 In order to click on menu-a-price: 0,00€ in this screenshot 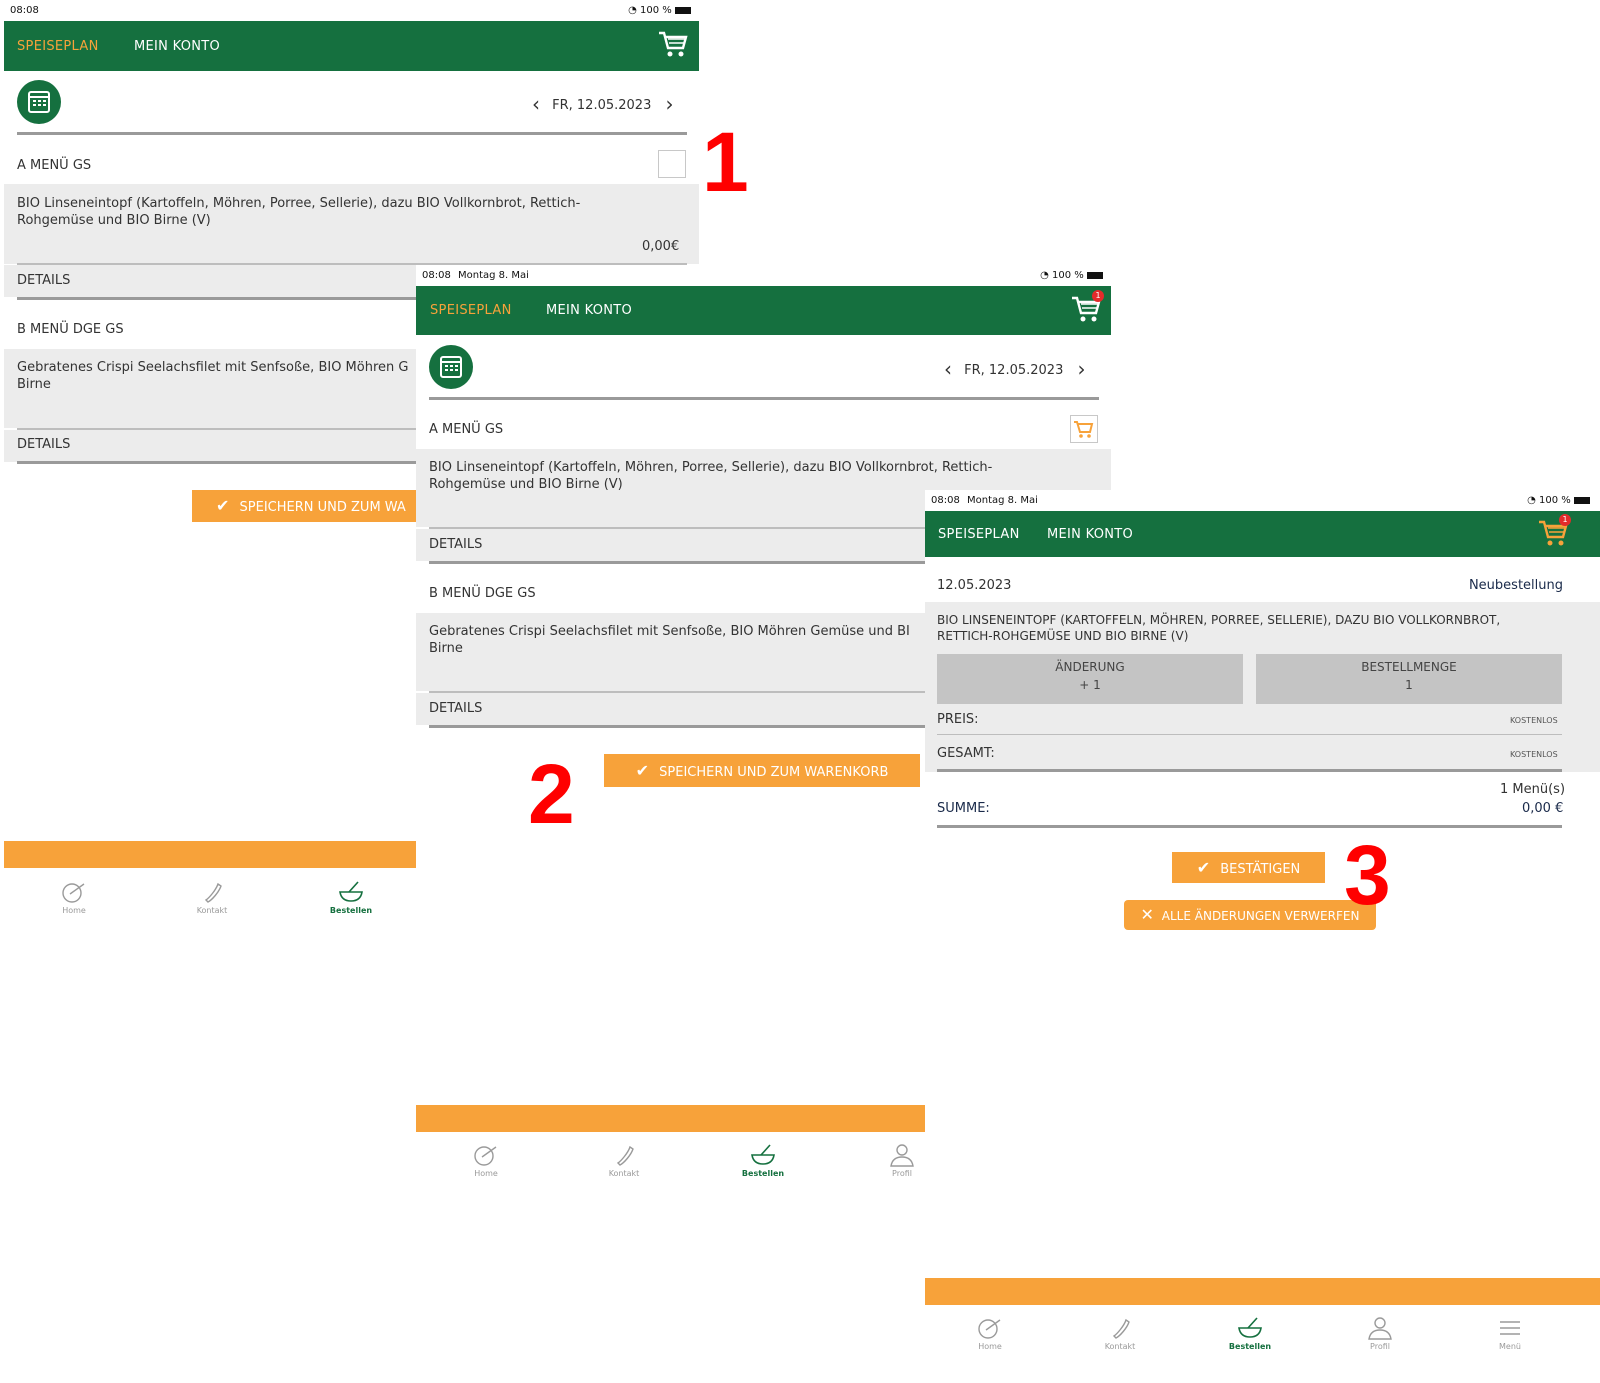, I will do `click(661, 246)`.